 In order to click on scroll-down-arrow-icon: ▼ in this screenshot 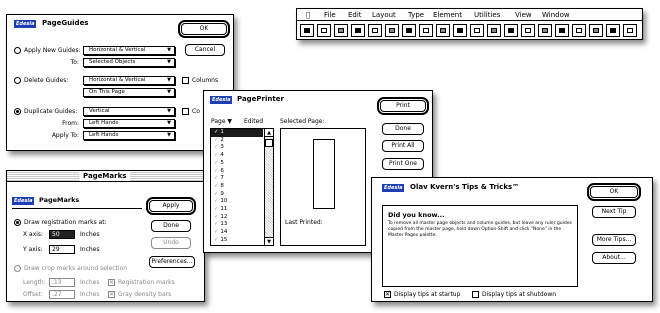, I will do `click(269, 241)`.